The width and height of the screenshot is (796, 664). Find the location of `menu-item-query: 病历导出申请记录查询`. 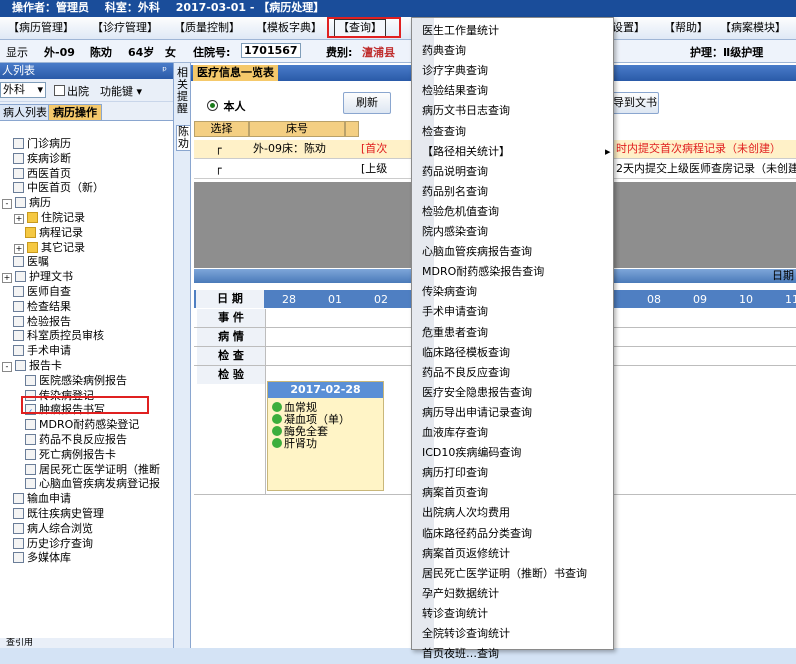

menu-item-query: 病历导出申请记录查询 is located at coordinates (477, 413).